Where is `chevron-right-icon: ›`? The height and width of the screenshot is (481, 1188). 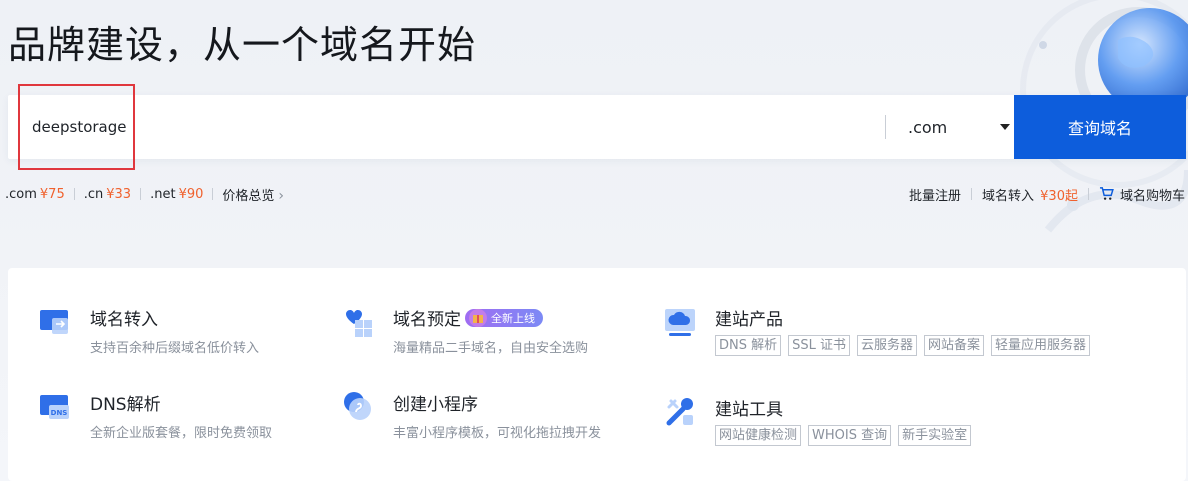
chevron-right-icon: › is located at coordinates (281, 195).